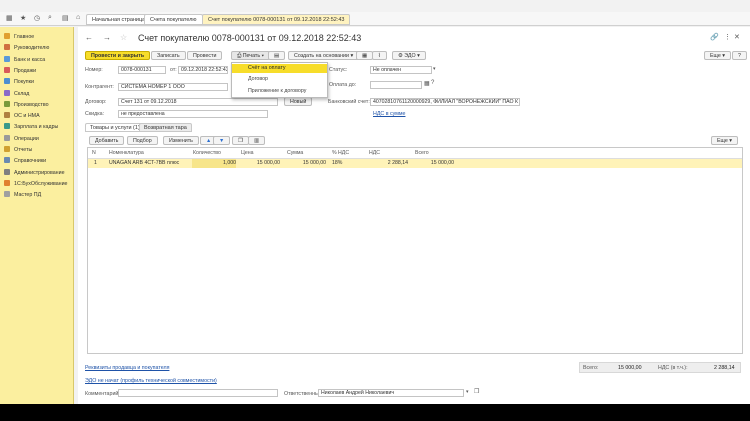 This screenshot has height=421, width=750. Describe the element at coordinates (78, 17) in the screenshot. I see `home-icon: ⌂` at that location.